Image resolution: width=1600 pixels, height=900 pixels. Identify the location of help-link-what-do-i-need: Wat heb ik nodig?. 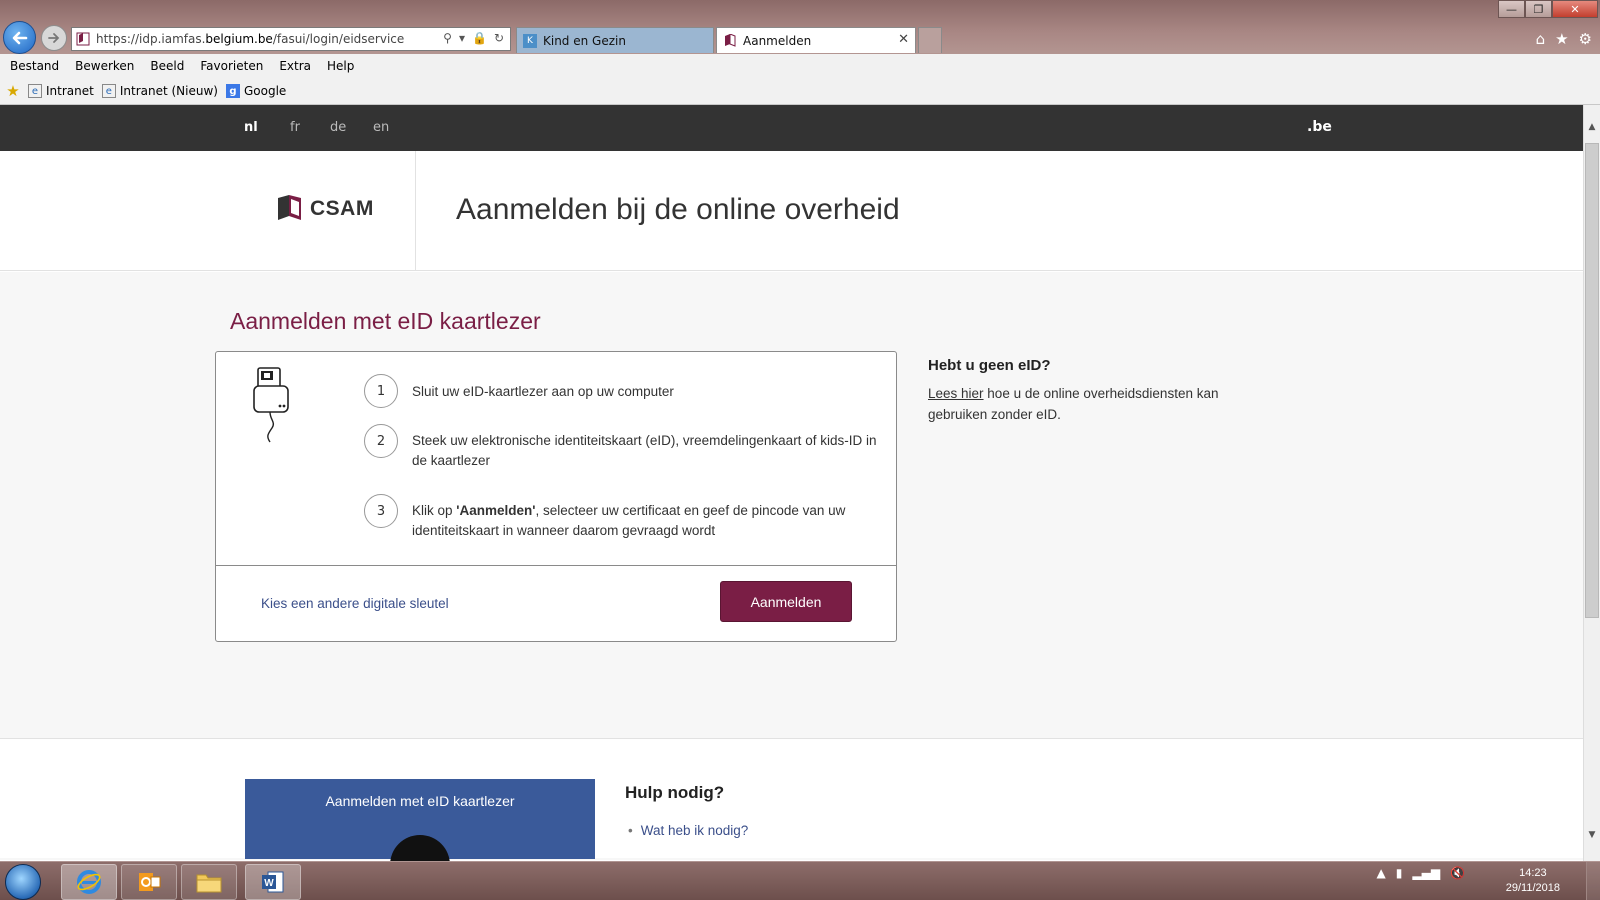
(688, 830).